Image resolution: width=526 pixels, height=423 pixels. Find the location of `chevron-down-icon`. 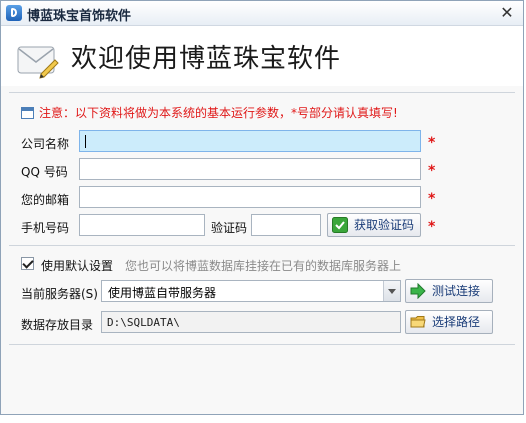

chevron-down-icon is located at coordinates (391, 291).